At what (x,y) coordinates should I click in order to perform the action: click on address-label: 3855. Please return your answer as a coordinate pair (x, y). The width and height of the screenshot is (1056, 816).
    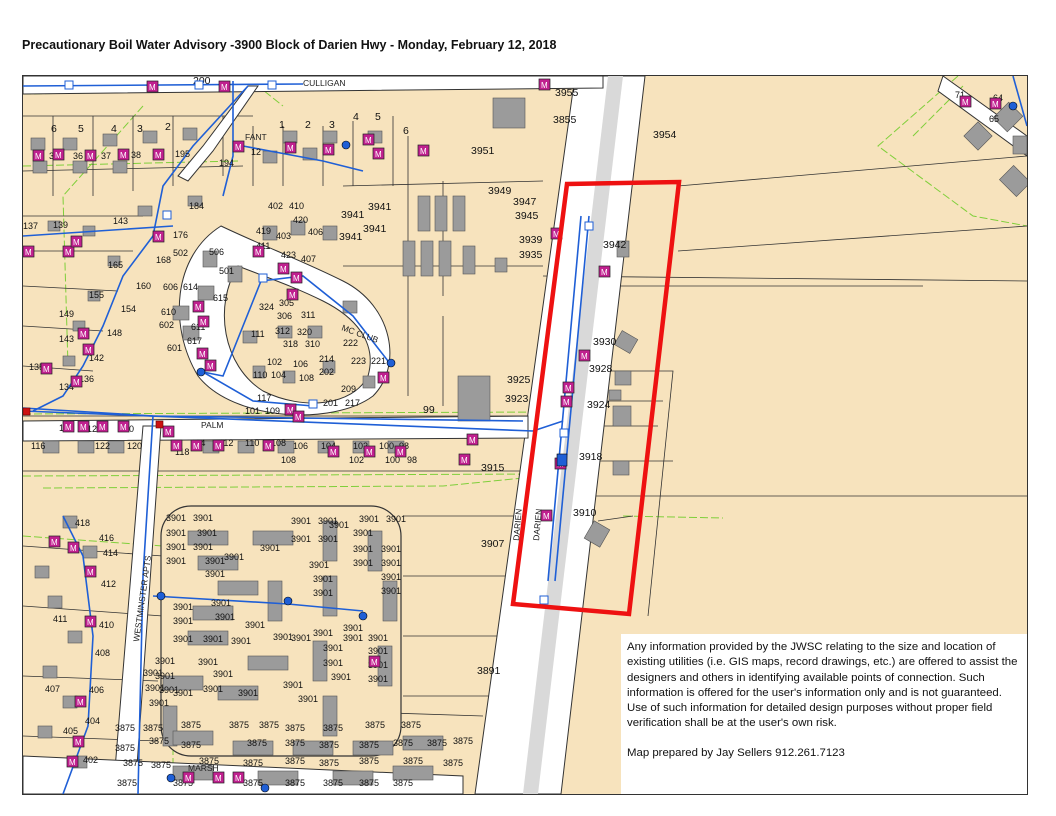
    Looking at the image, I should click on (565, 120).